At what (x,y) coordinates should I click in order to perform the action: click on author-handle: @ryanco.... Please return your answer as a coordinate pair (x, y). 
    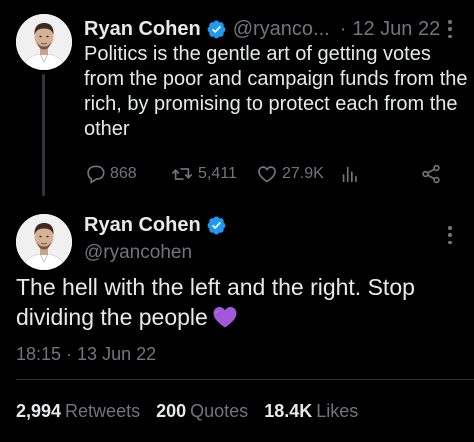
    Looking at the image, I should click on (281, 29).